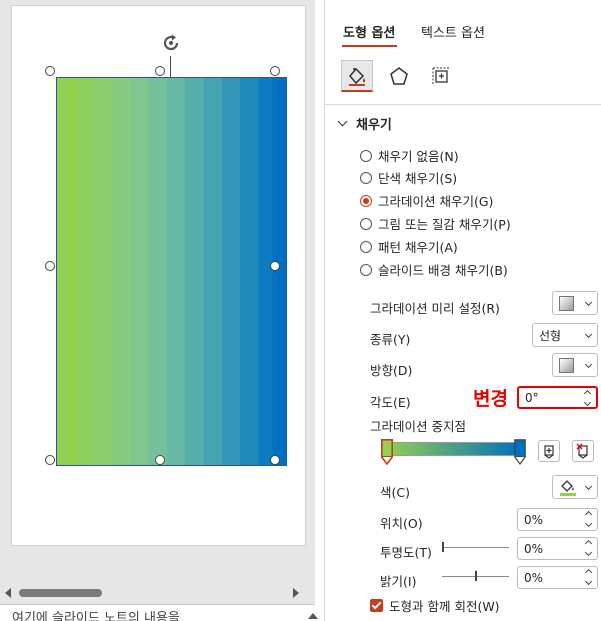 The width and height of the screenshot is (601, 621). I want to click on gradient-swatch-icon, so click(566, 303).